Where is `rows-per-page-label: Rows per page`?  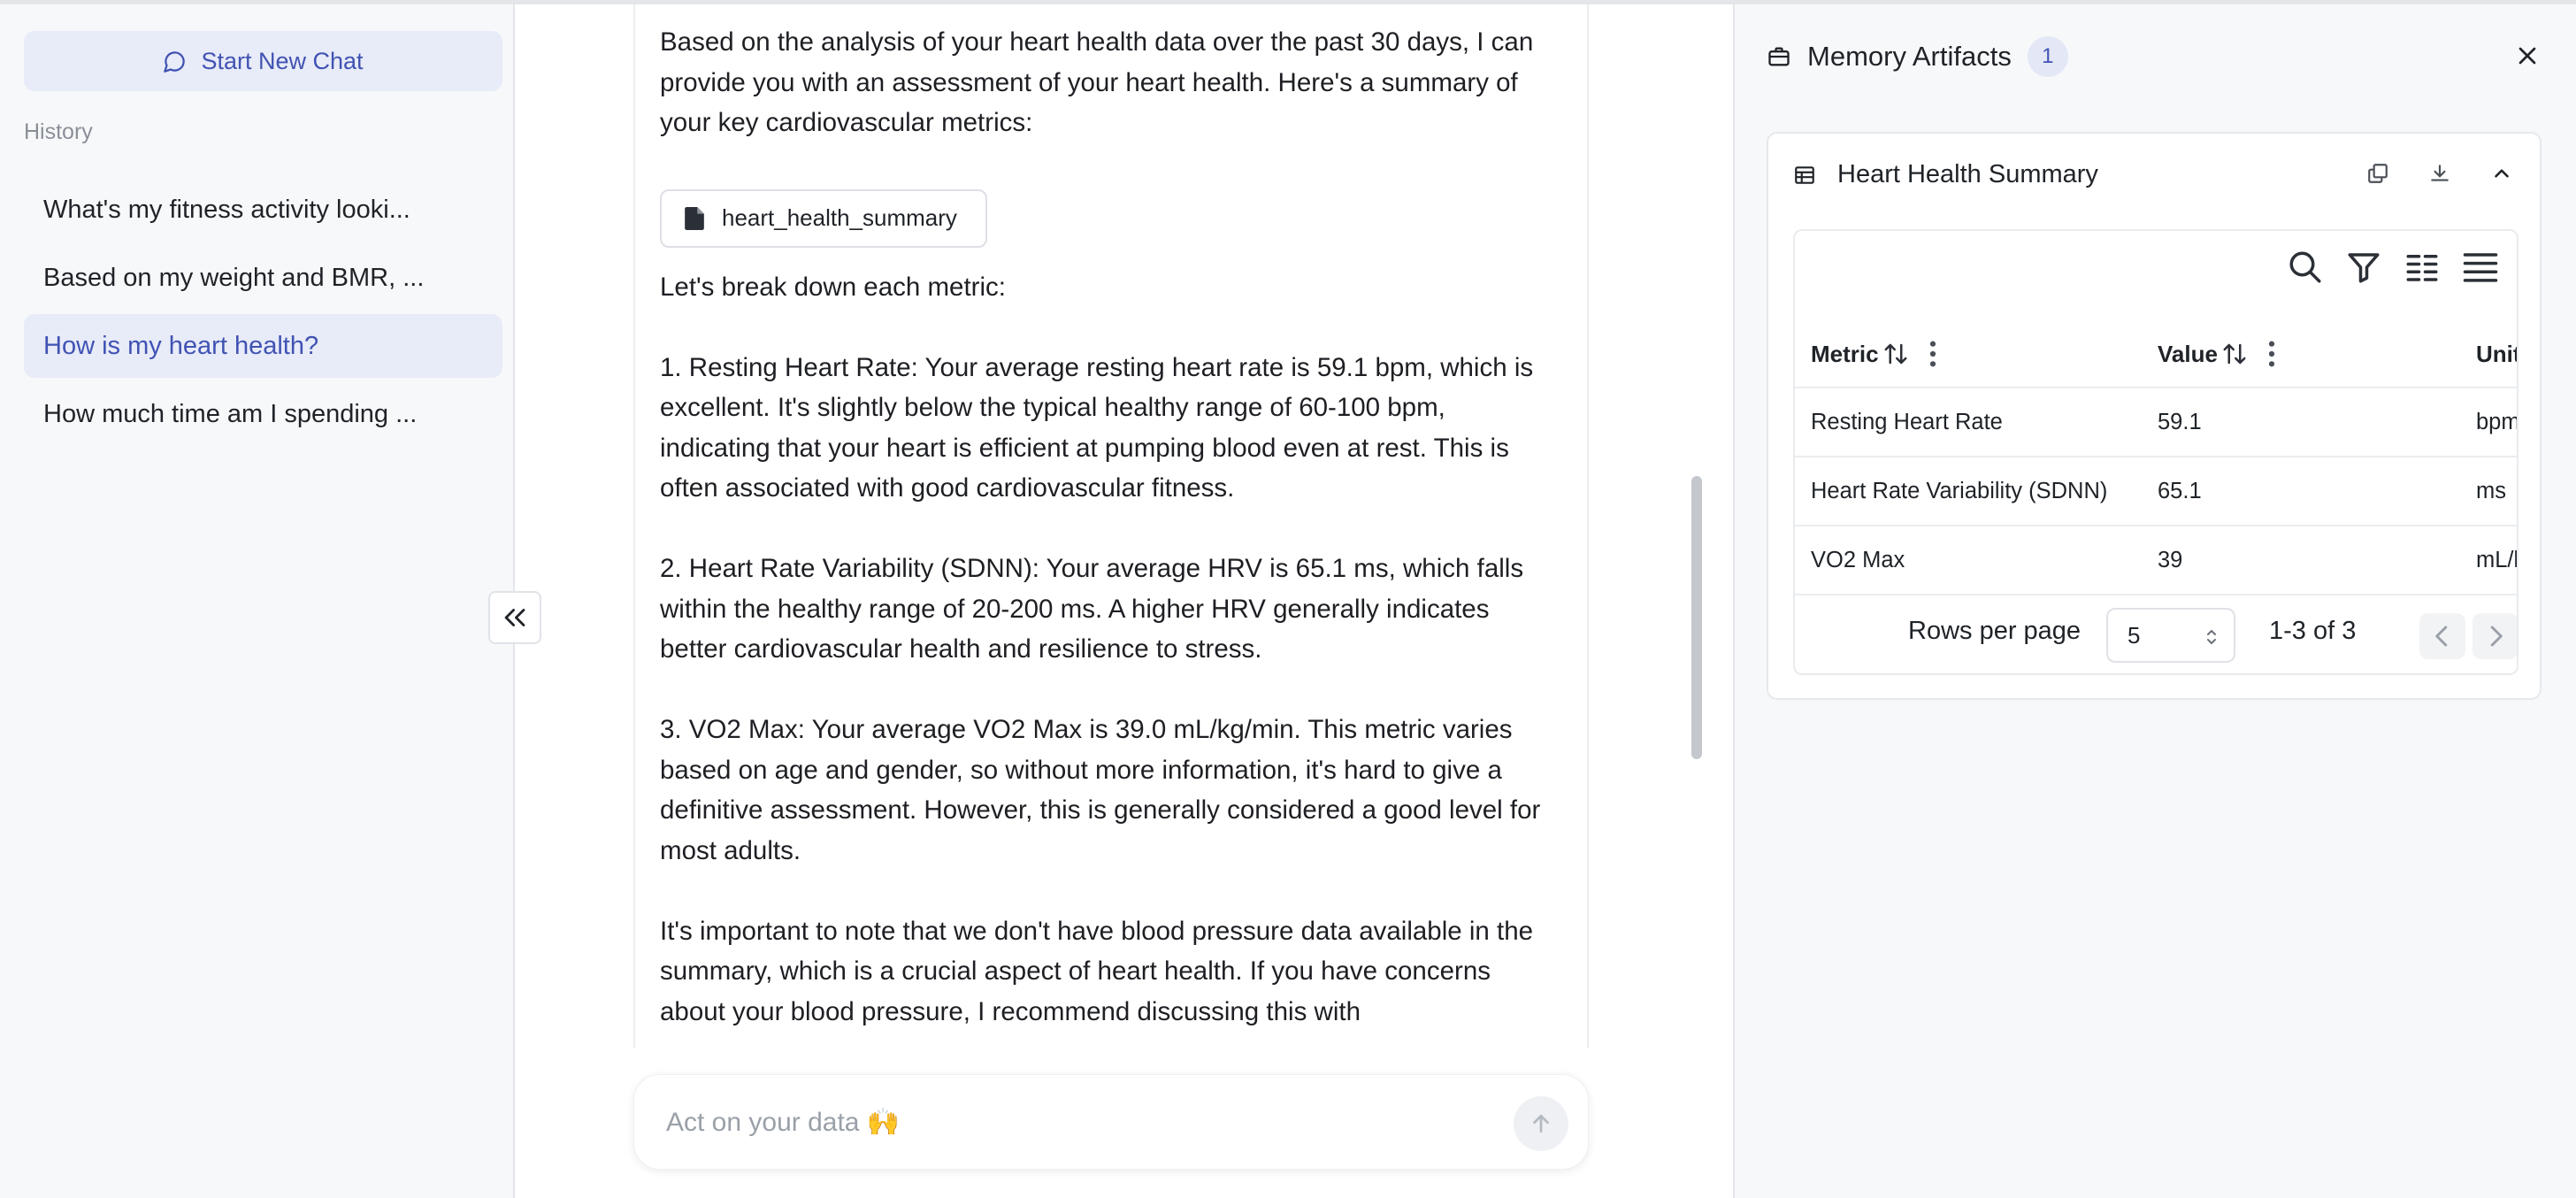 rows-per-page-label: Rows per page is located at coordinates (1995, 631).